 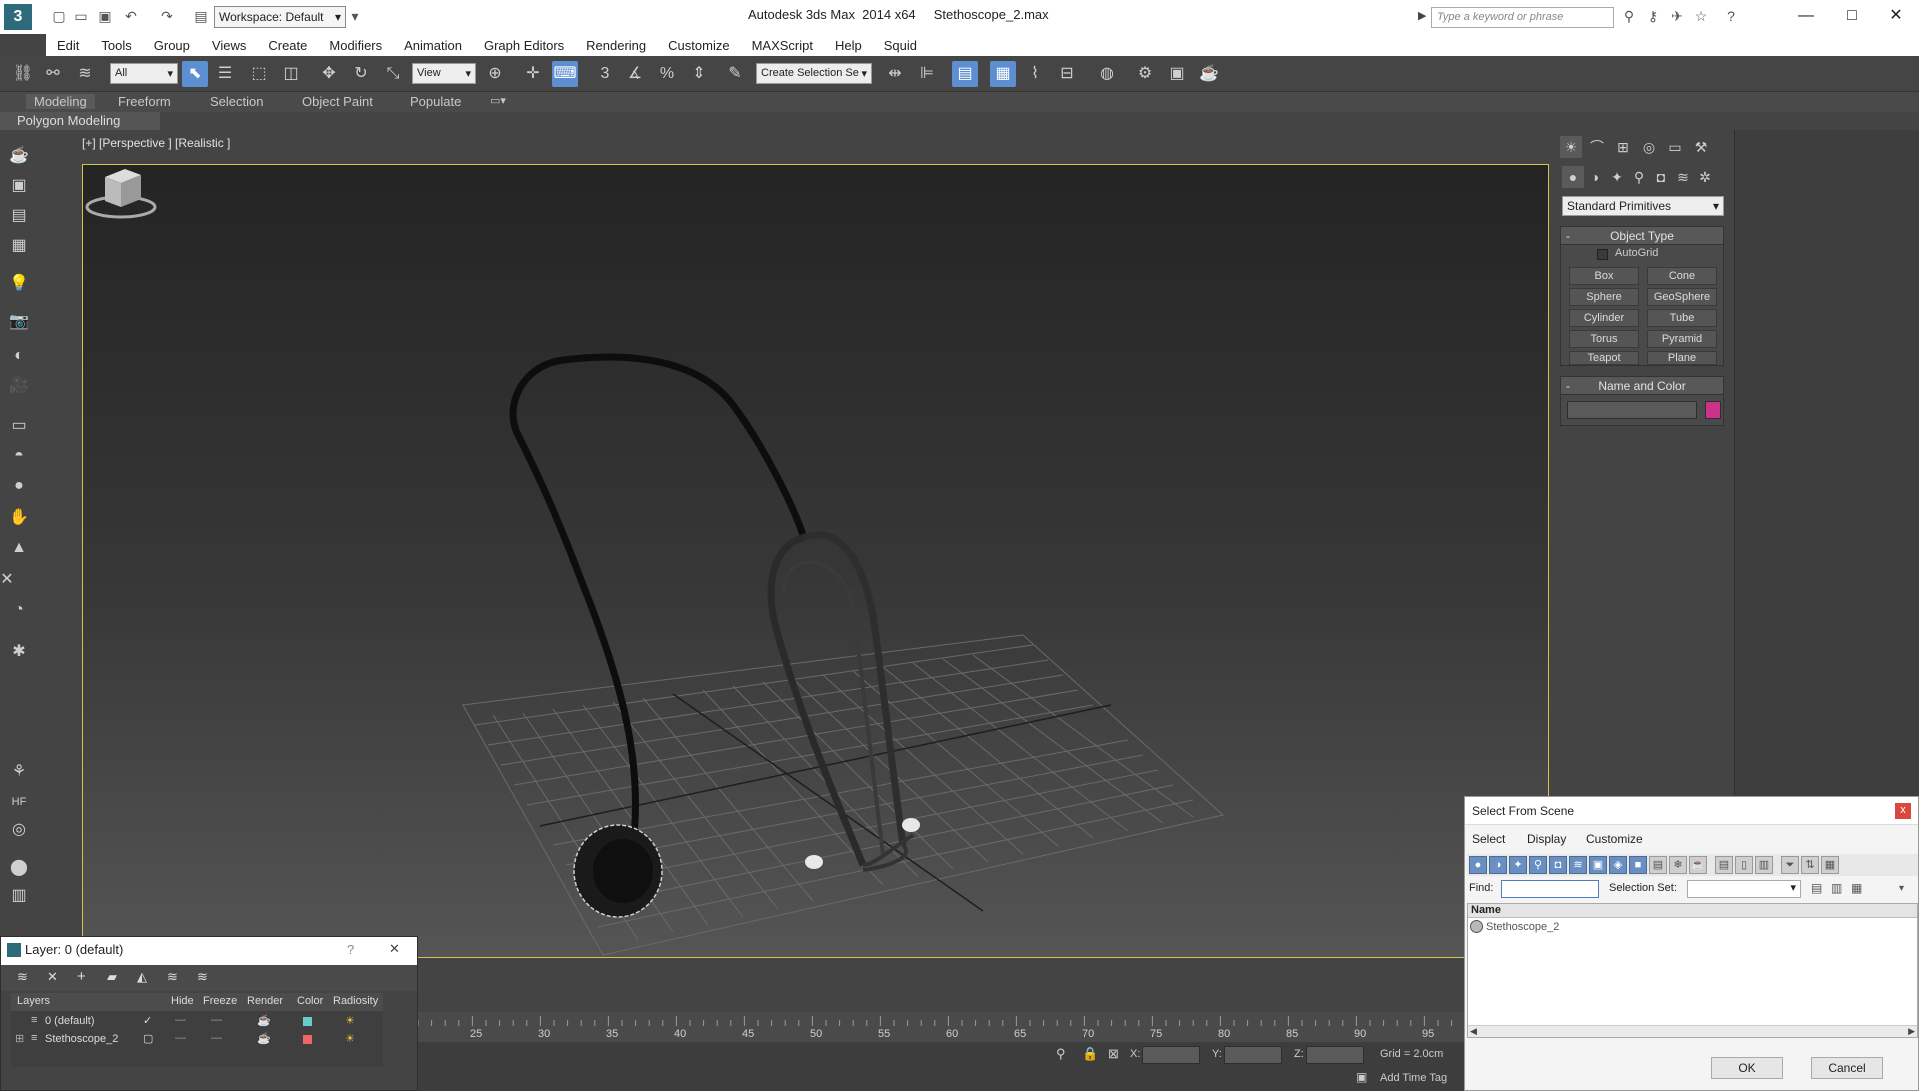 I want to click on cylinder-button: Cylinder, so click(x=1604, y=318).